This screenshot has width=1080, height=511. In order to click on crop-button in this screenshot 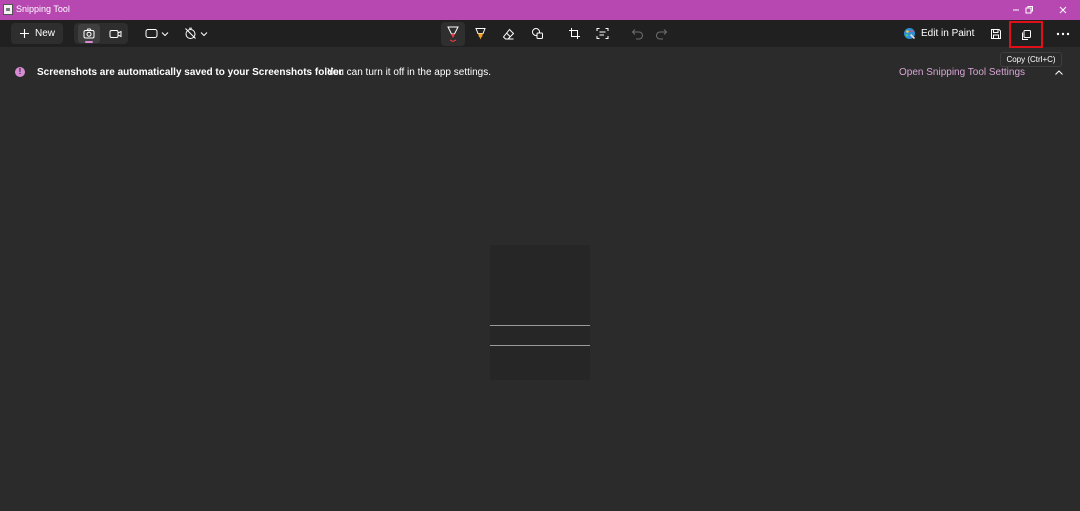, I will do `click(574, 33)`.